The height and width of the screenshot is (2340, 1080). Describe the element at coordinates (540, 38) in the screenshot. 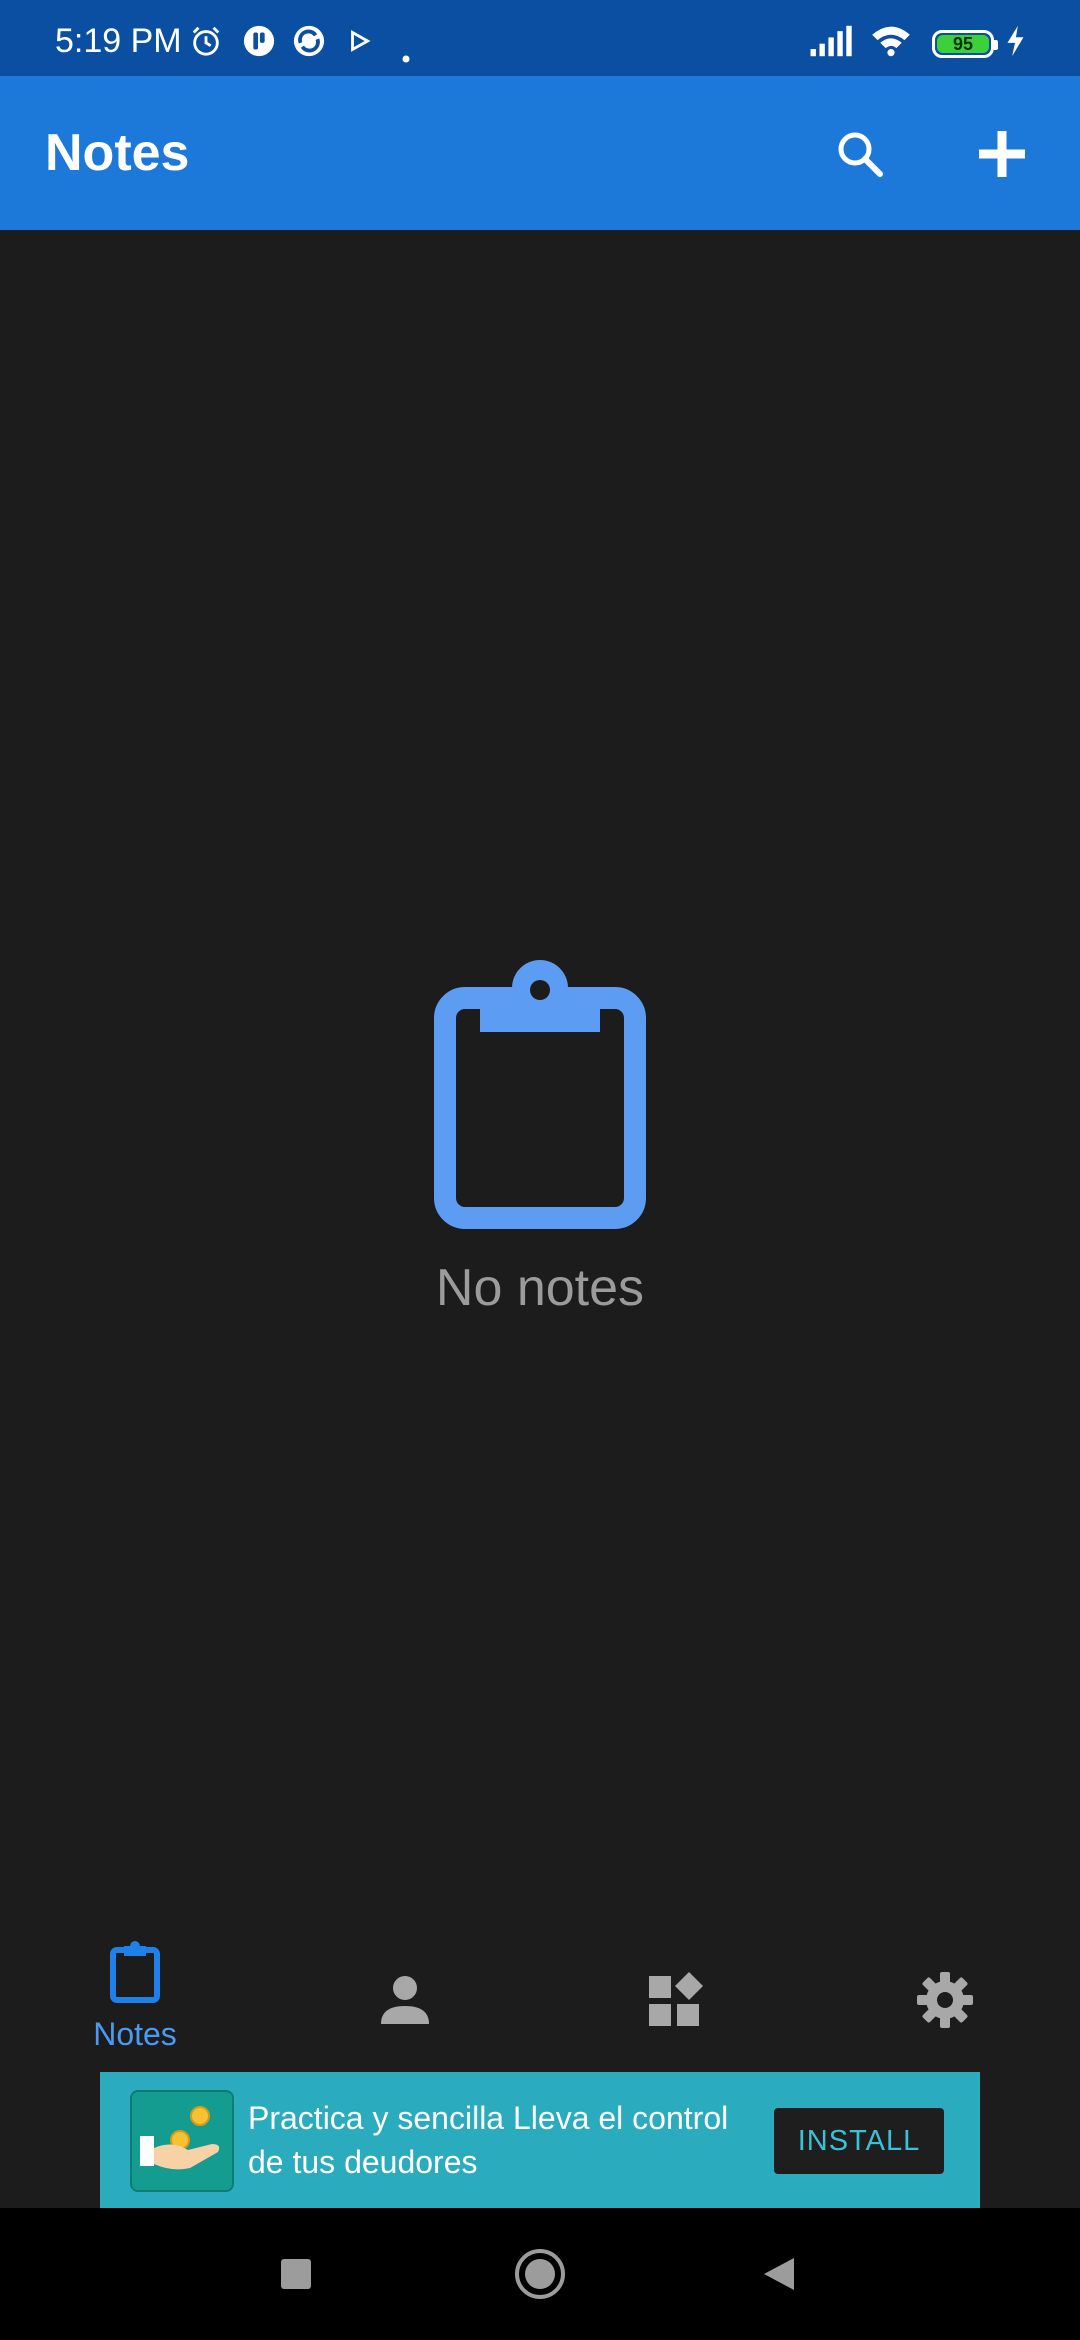

I see `status-bar: 5:19 PM 95` at that location.